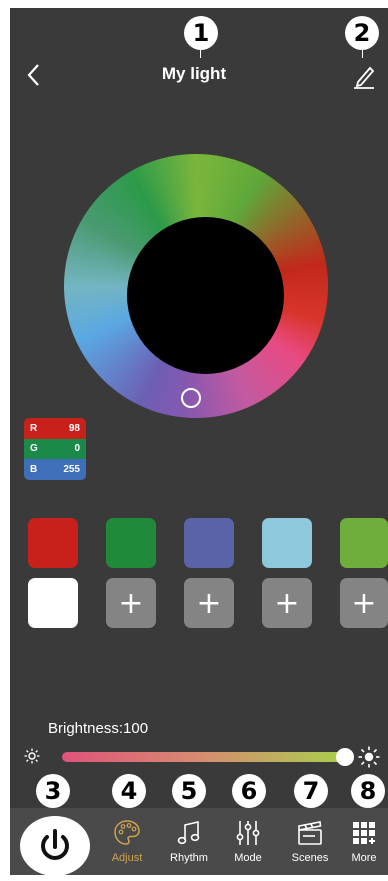 This screenshot has width=388, height=881. What do you see at coordinates (310, 833) in the screenshot?
I see `clapperboard-icon` at bounding box center [310, 833].